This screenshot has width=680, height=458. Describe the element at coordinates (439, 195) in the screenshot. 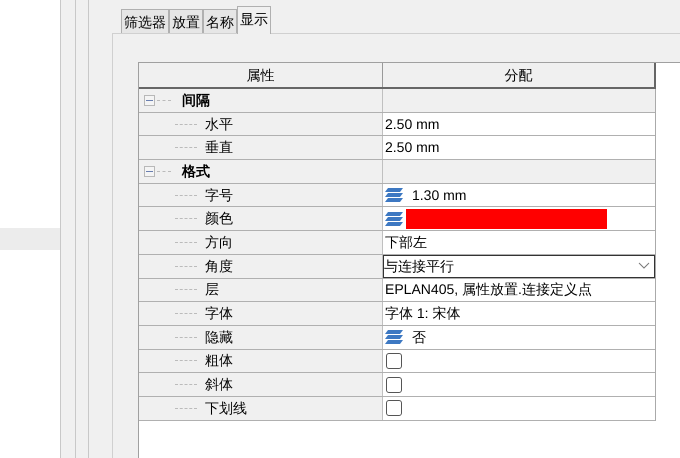

I see `value-text: 1.30 mm` at that location.